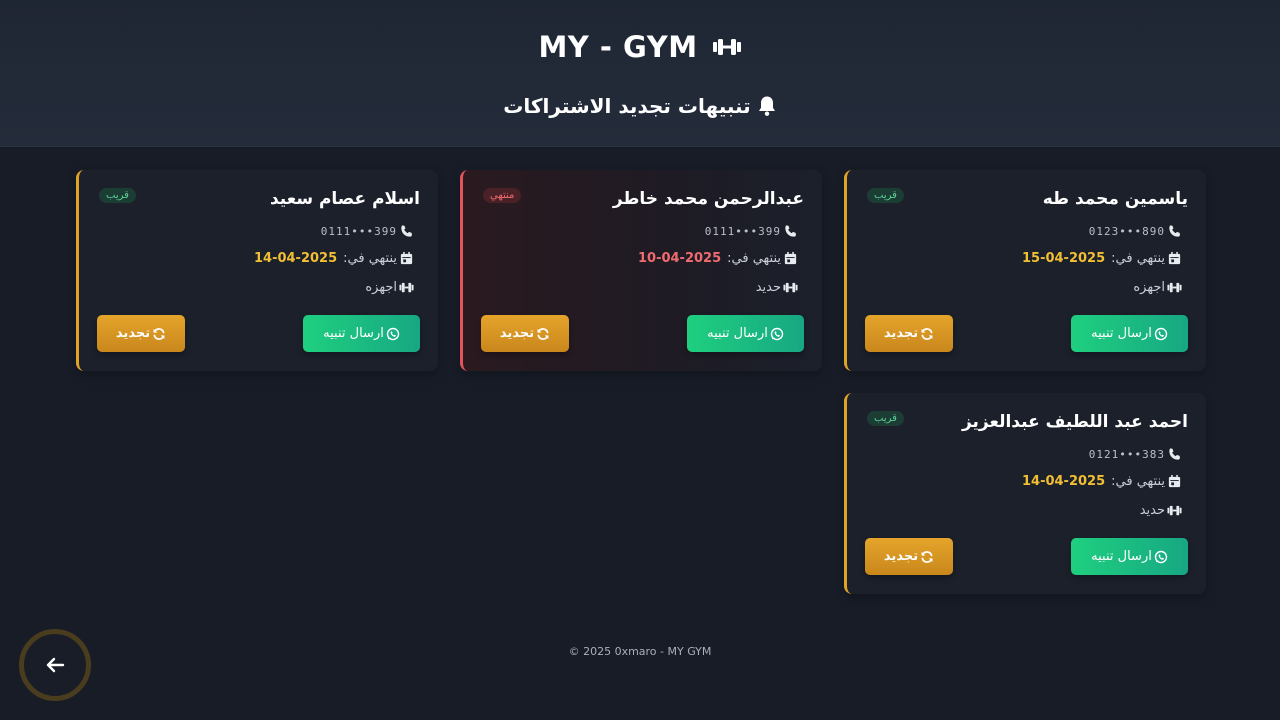 The image size is (1280, 720). What do you see at coordinates (766, 106) in the screenshot?
I see `bell-icon` at bounding box center [766, 106].